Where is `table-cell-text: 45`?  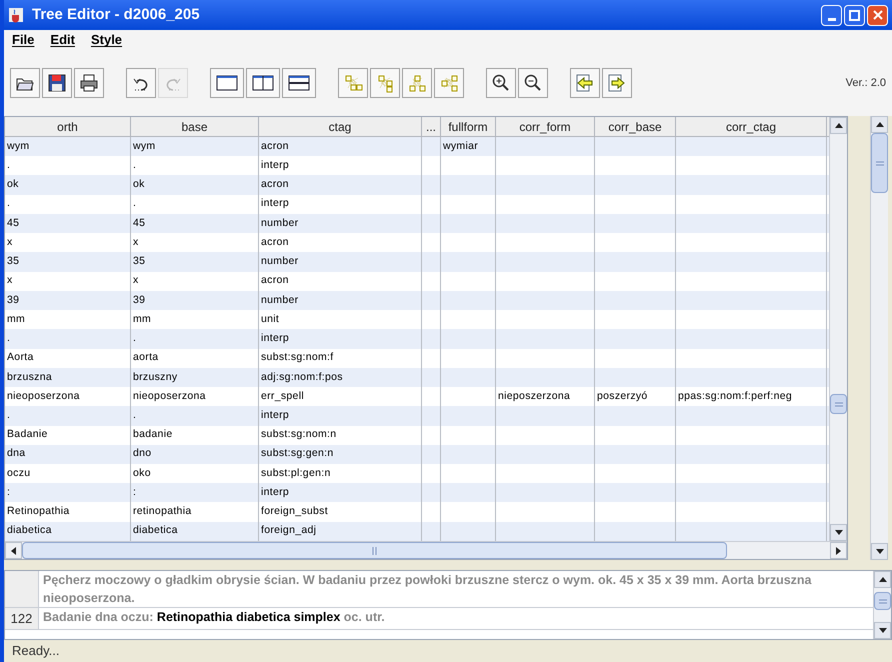
table-cell-text: 45 is located at coordinates (139, 223).